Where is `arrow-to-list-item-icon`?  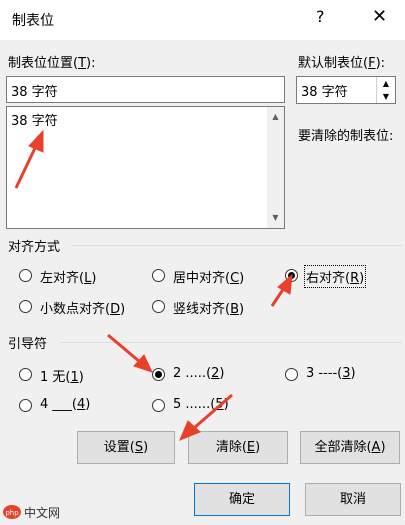
arrow-to-list-item-icon is located at coordinates (29, 159).